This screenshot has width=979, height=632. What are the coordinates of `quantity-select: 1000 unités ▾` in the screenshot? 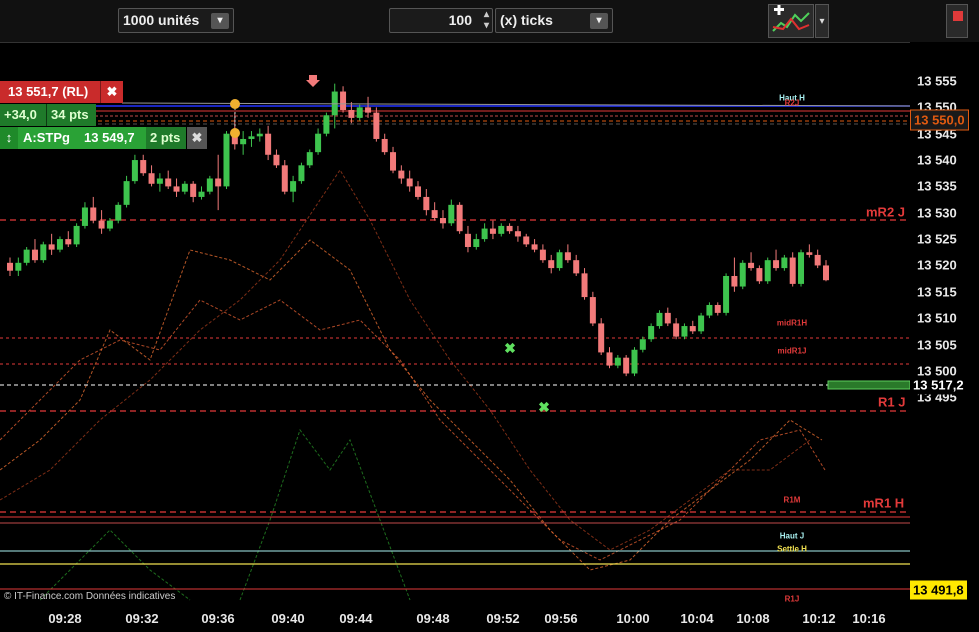 It's located at (176, 20).